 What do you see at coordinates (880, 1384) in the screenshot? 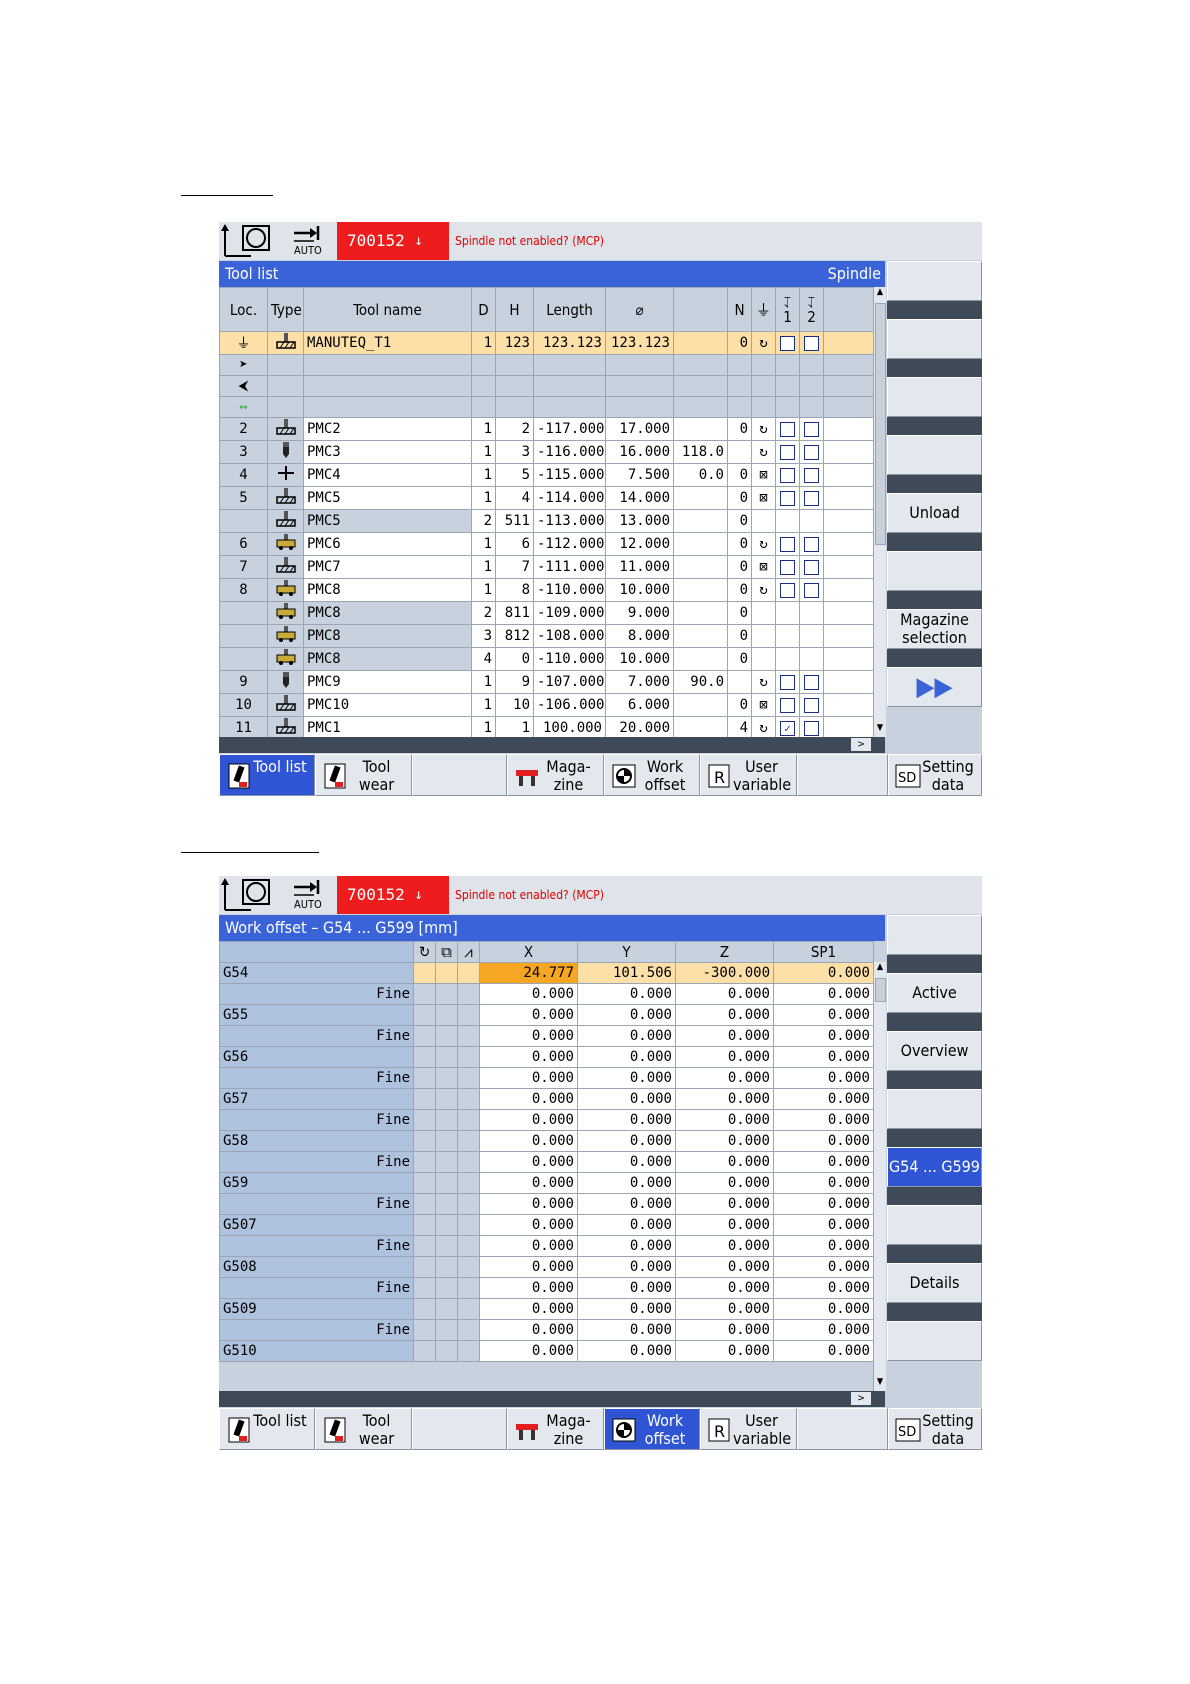
I see `vscroll-down-icon: ▼` at bounding box center [880, 1384].